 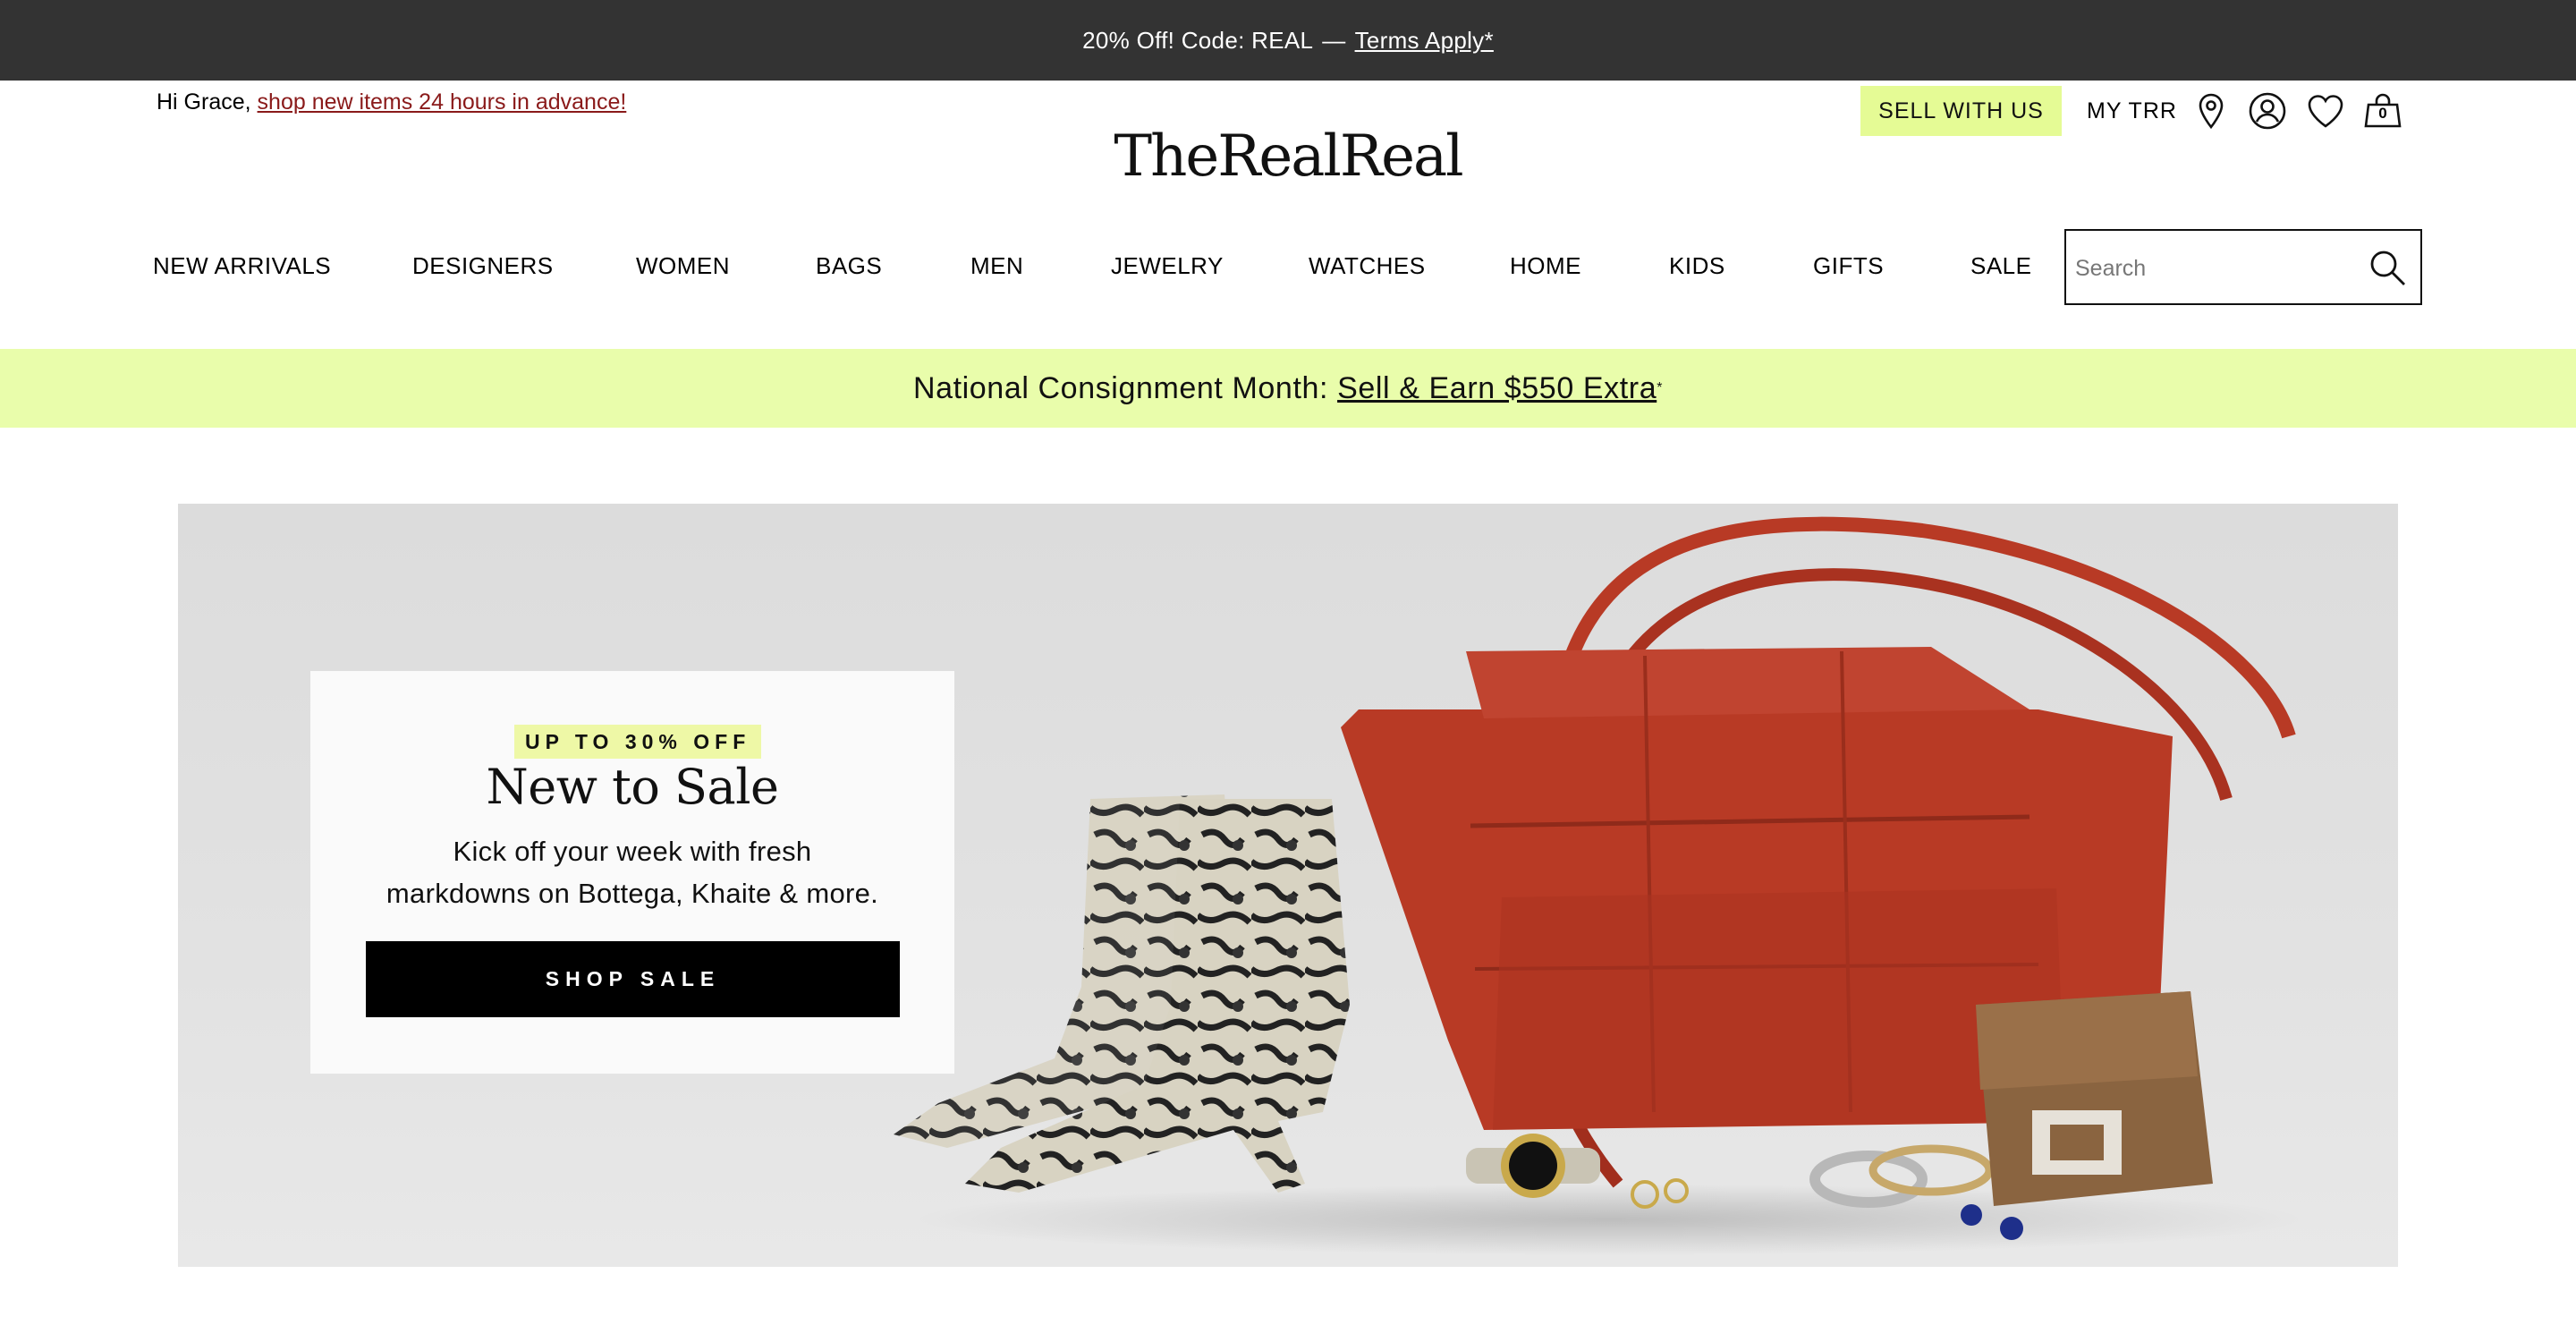 I want to click on promo-text: 20% Off! Code: REAL, so click(x=1198, y=40).